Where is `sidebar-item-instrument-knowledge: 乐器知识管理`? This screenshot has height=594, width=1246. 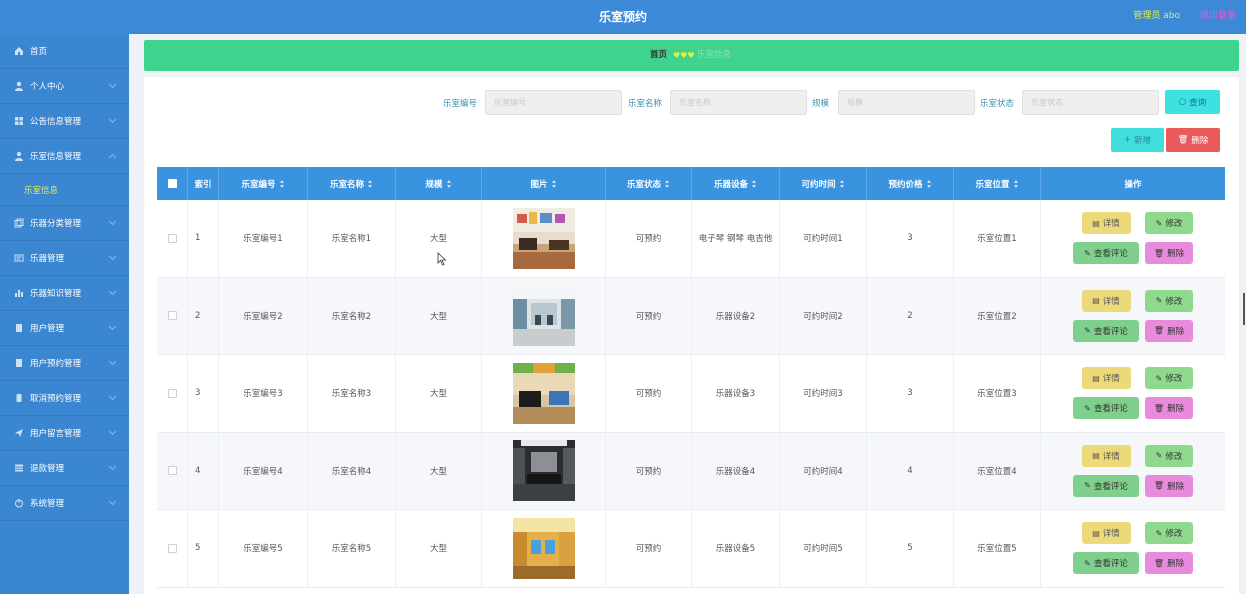
sidebar-item-instrument-knowledge: 乐器知识管理 is located at coordinates (64, 293).